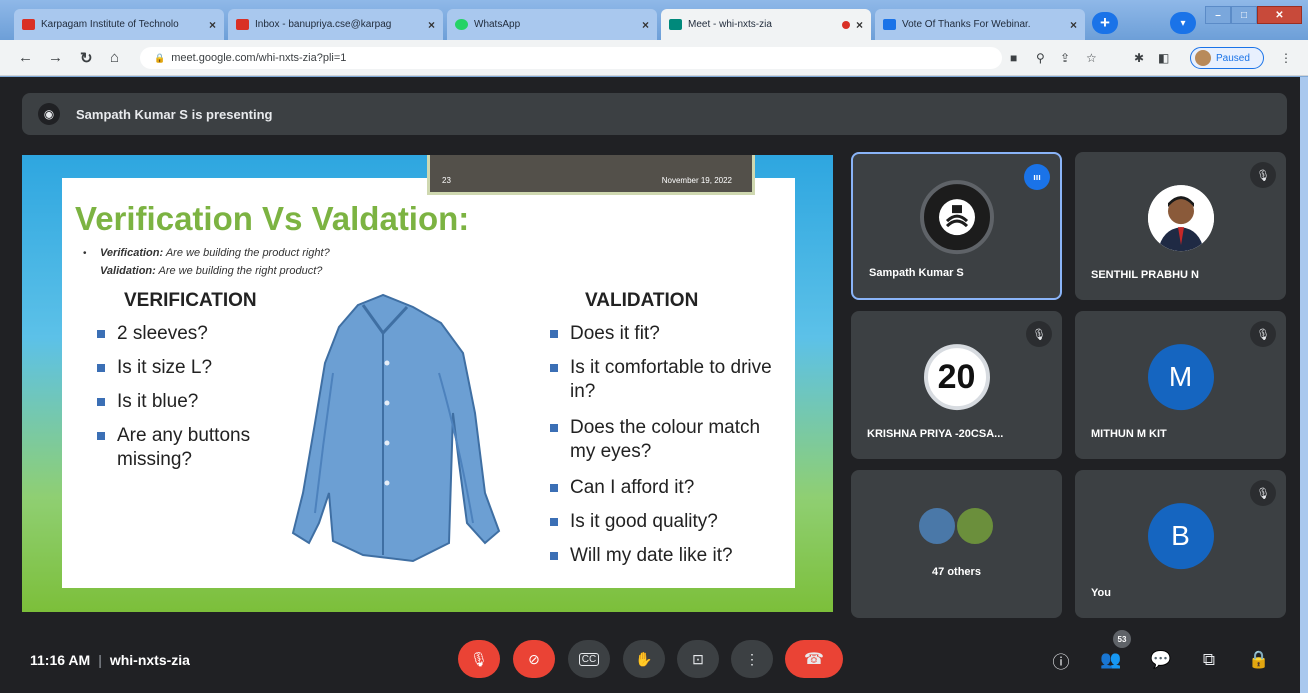 The image size is (1308, 693). Describe the element at coordinates (1145, 275) in the screenshot. I see `participant-name: SENTHIL PRABHU N` at that location.